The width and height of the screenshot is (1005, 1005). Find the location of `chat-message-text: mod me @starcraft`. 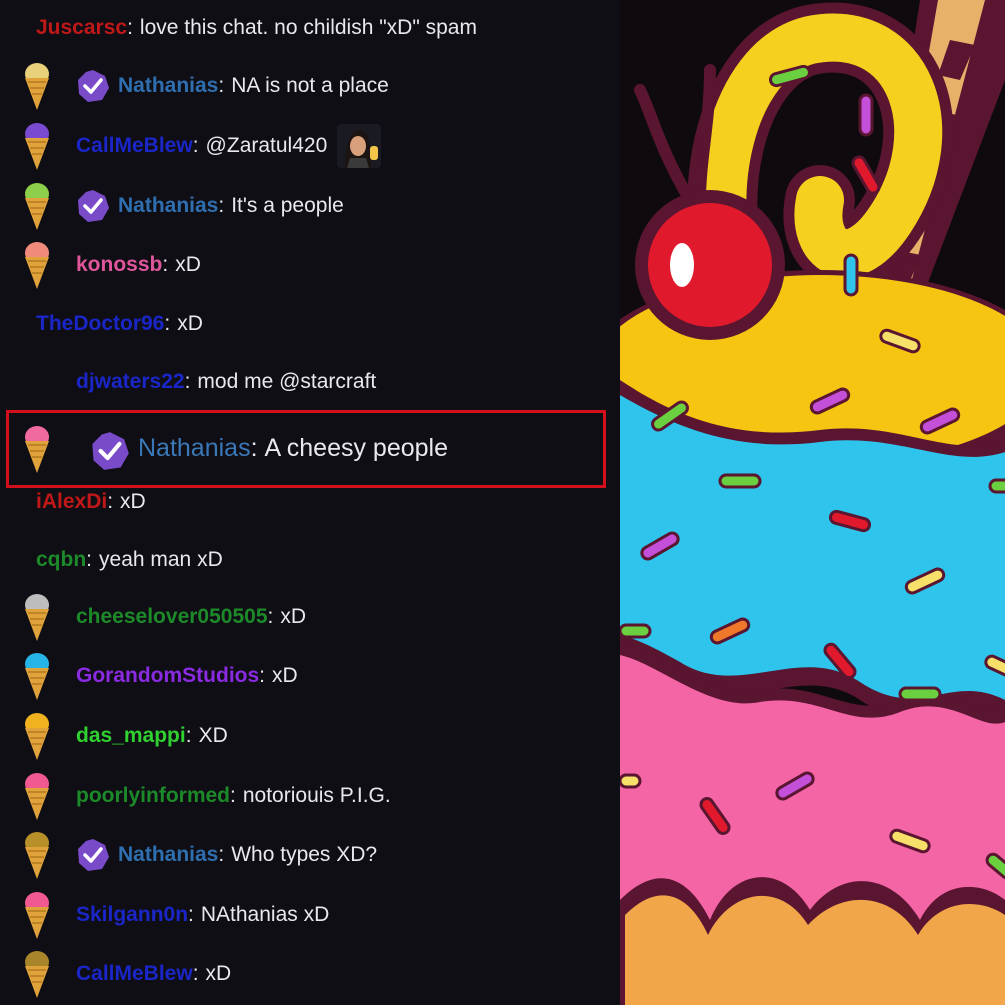

chat-message-text: mod me @starcraft is located at coordinates (287, 381).